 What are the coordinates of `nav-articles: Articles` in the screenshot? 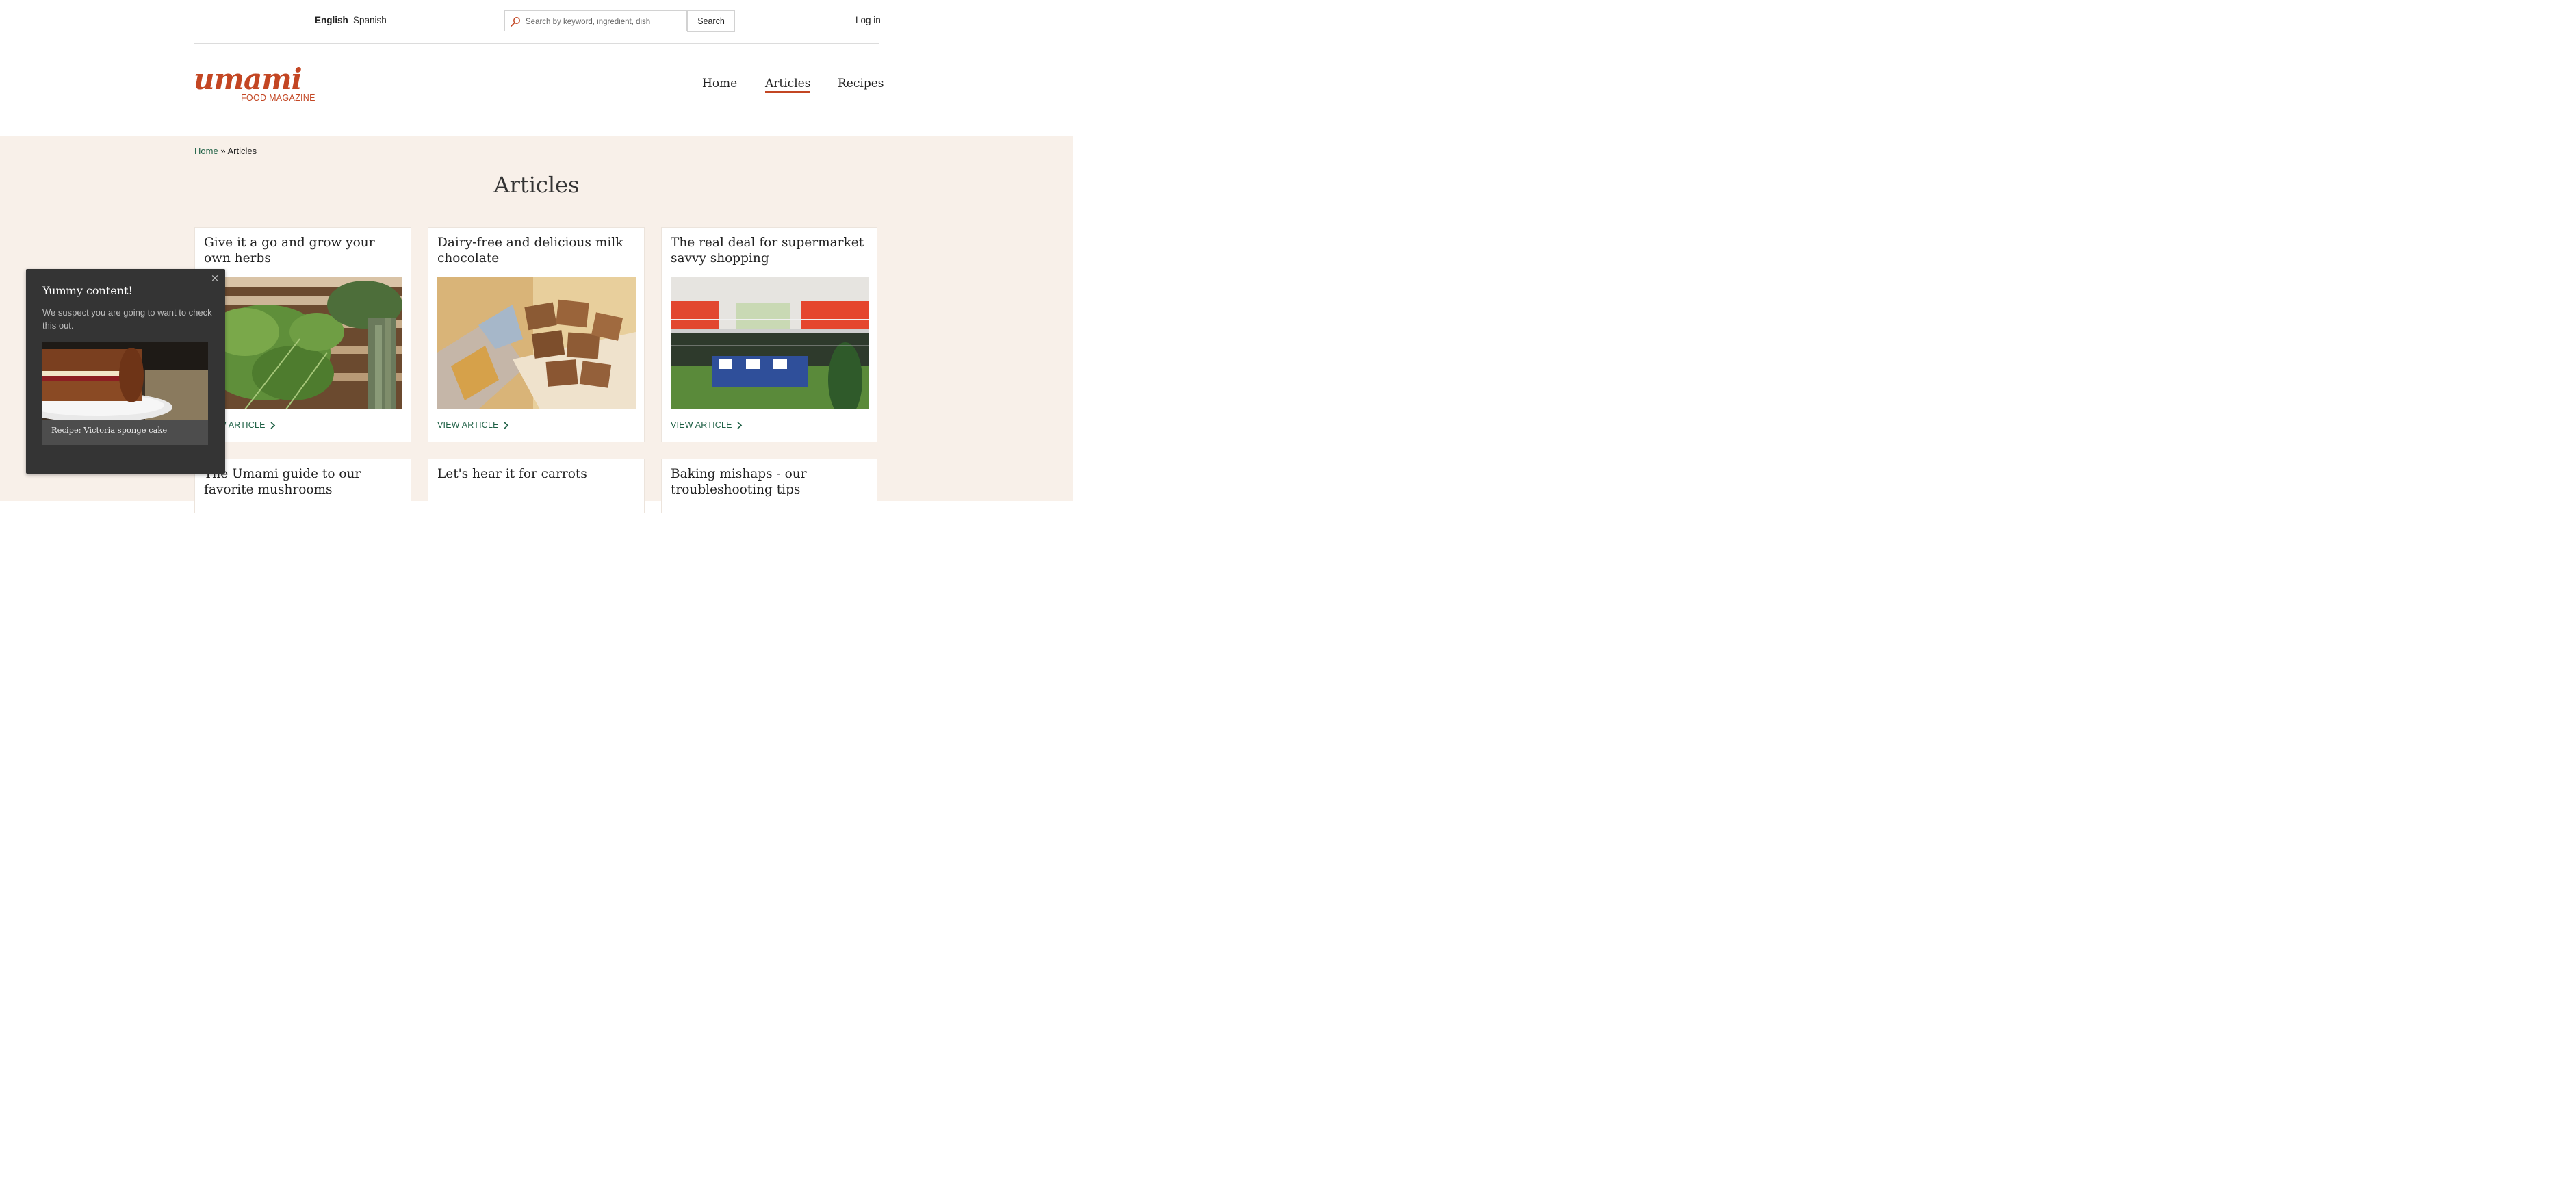 It's located at (788, 85).